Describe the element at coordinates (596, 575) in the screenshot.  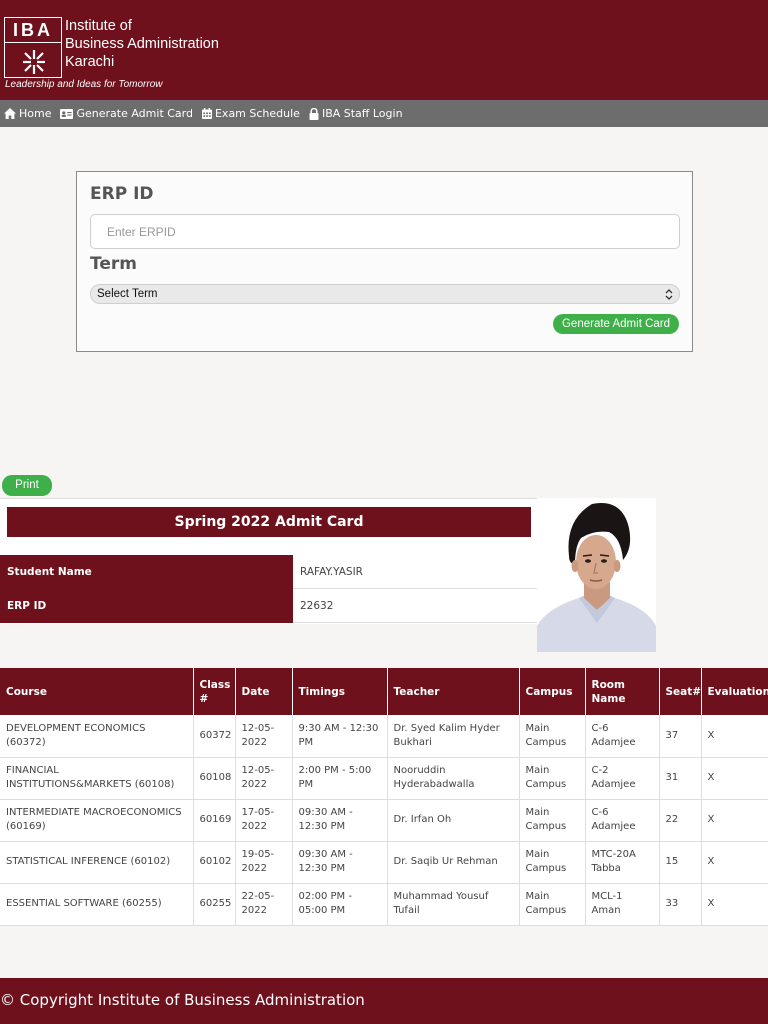
I see `student-photo` at that location.